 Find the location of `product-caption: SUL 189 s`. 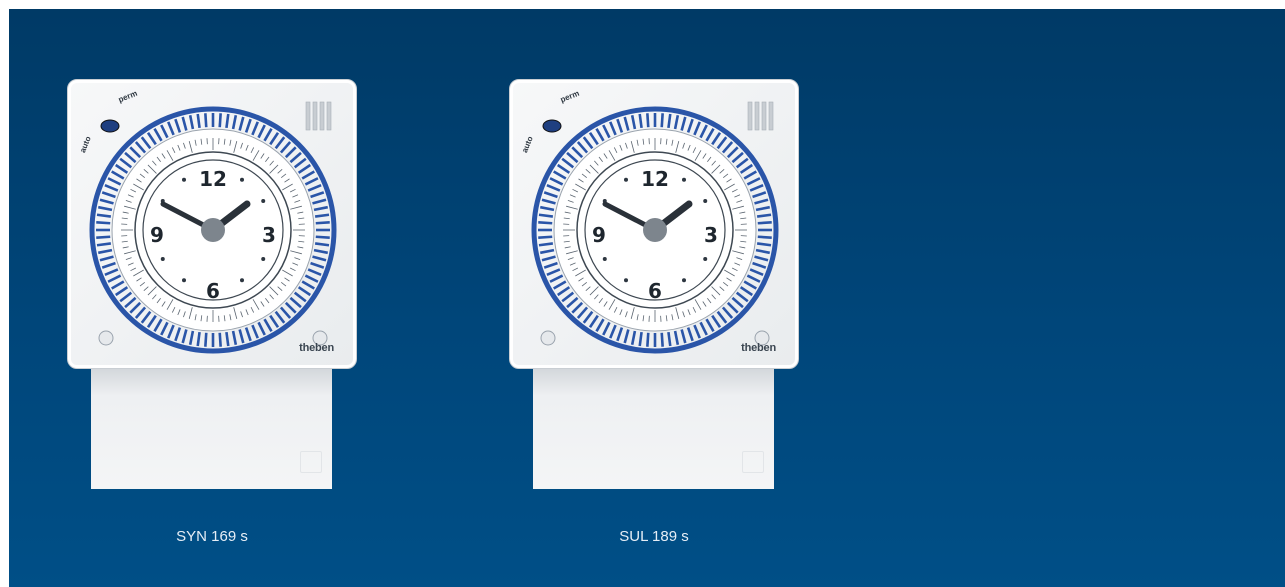

product-caption: SUL 189 s is located at coordinates (654, 536).